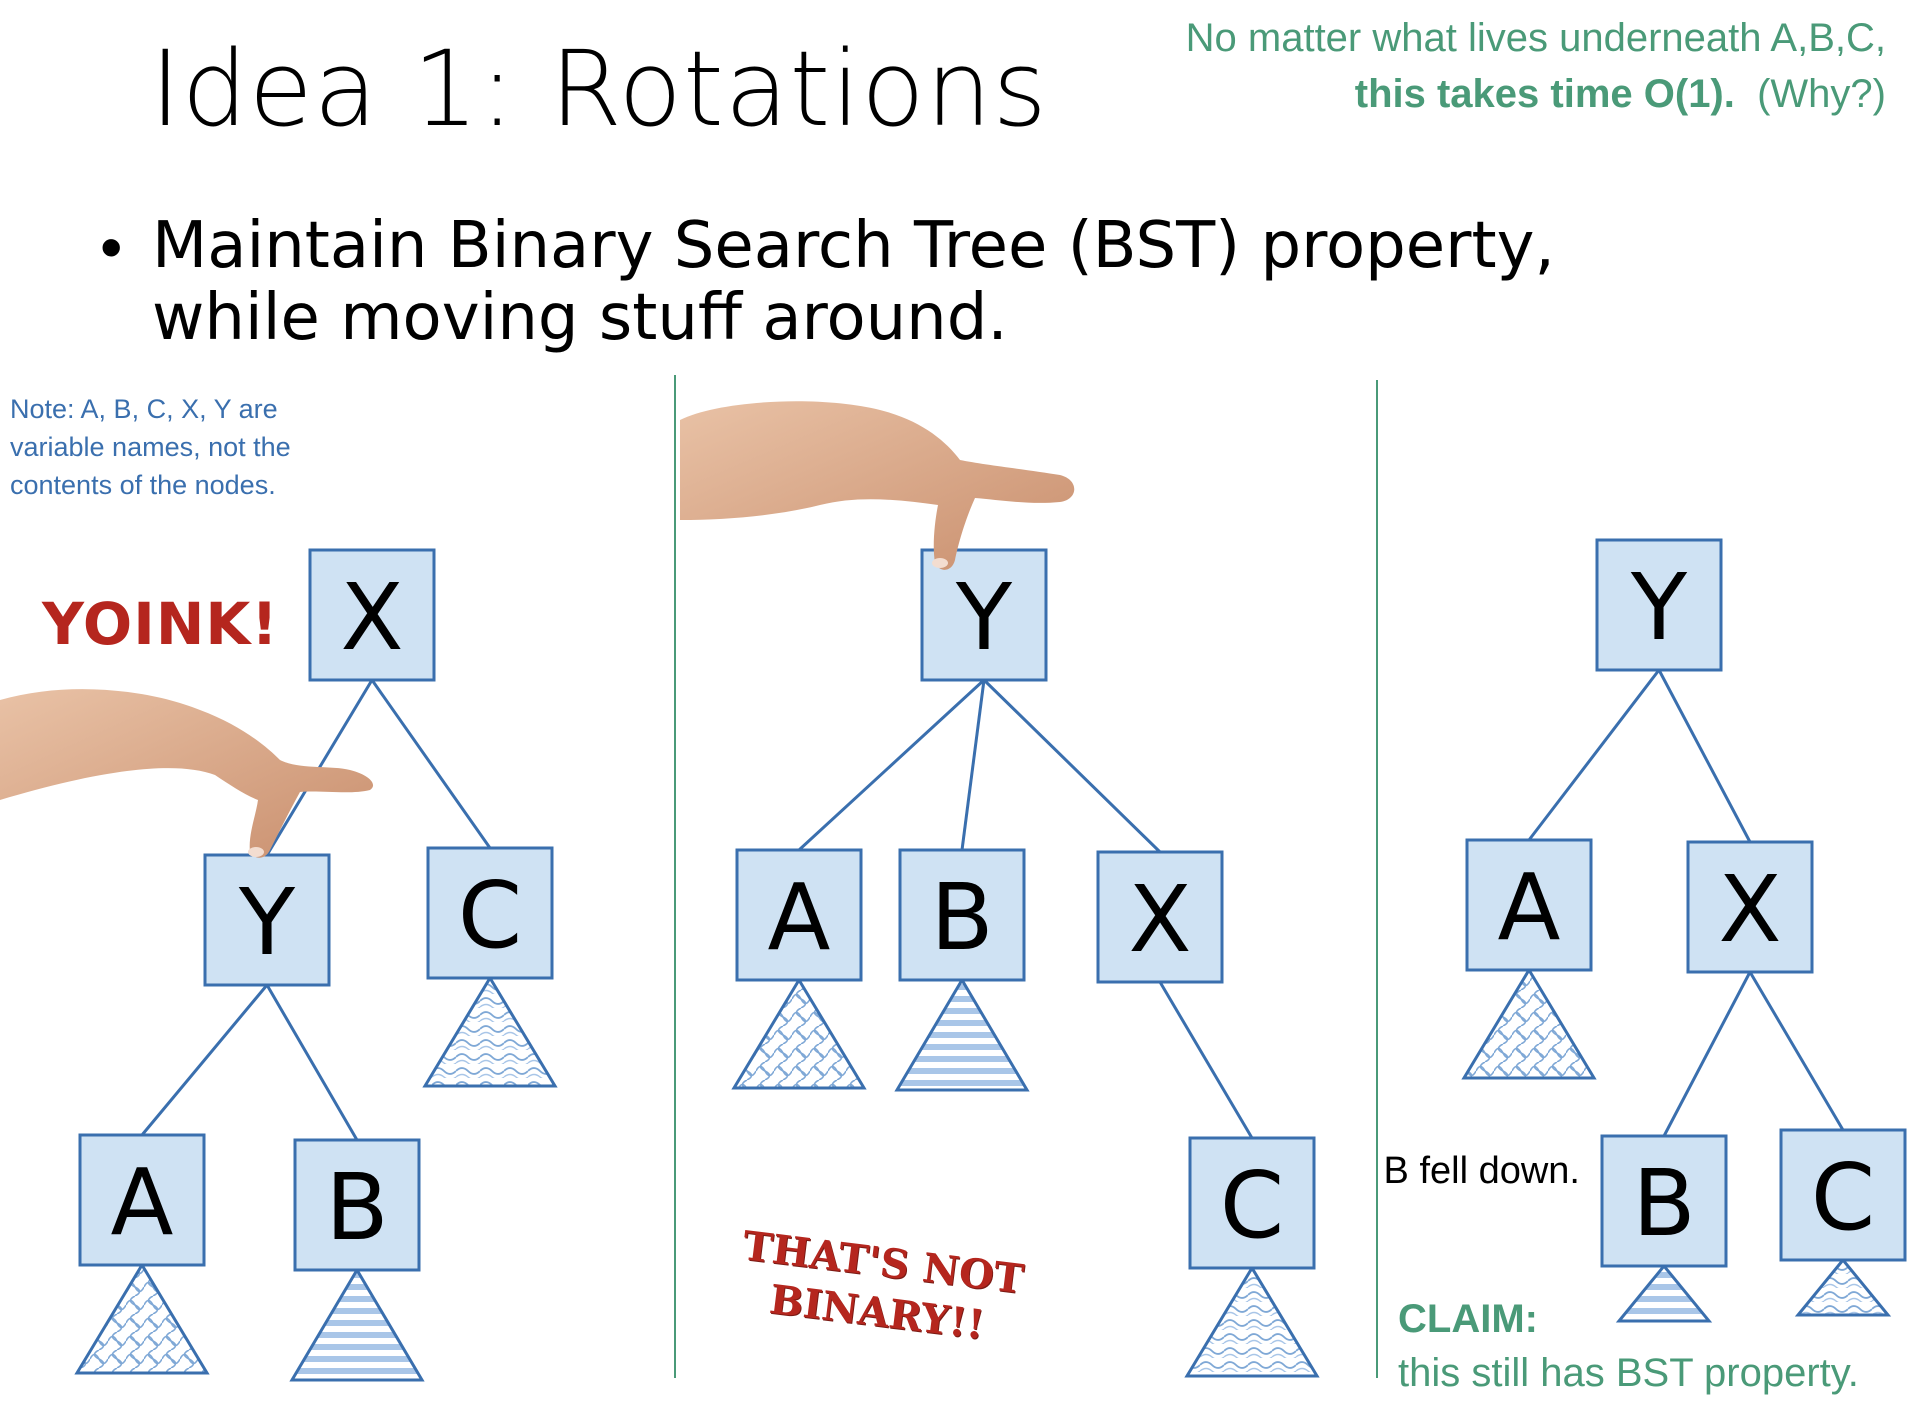 This screenshot has height=1422, width=1908. What do you see at coordinates (1628, 1346) in the screenshot?
I see `bst-claim: CLAIM: this still has BST property.` at bounding box center [1628, 1346].